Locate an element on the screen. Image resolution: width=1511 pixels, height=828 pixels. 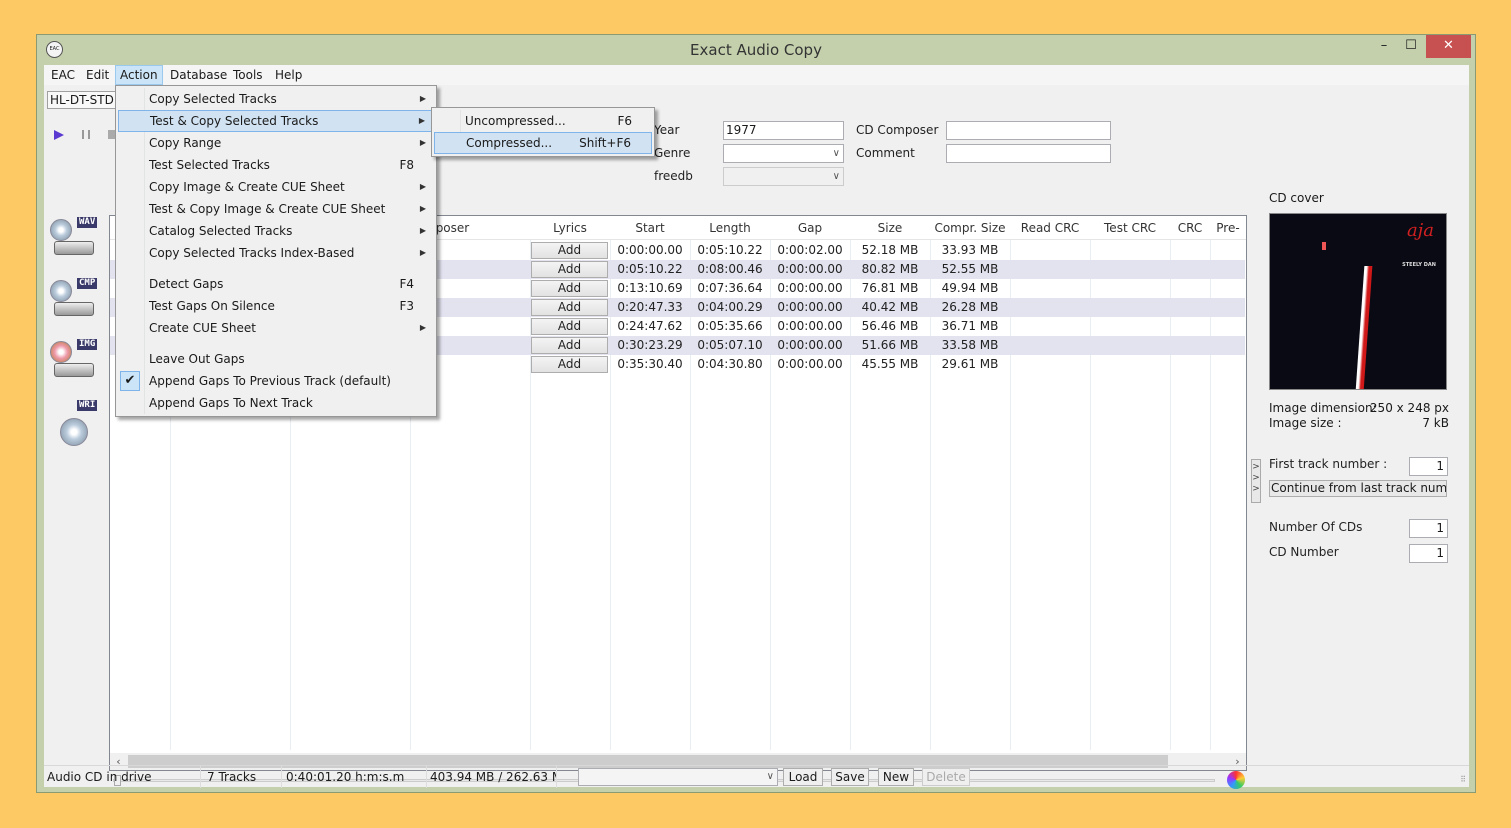
column-header-size: Size is located at coordinates (890, 228).